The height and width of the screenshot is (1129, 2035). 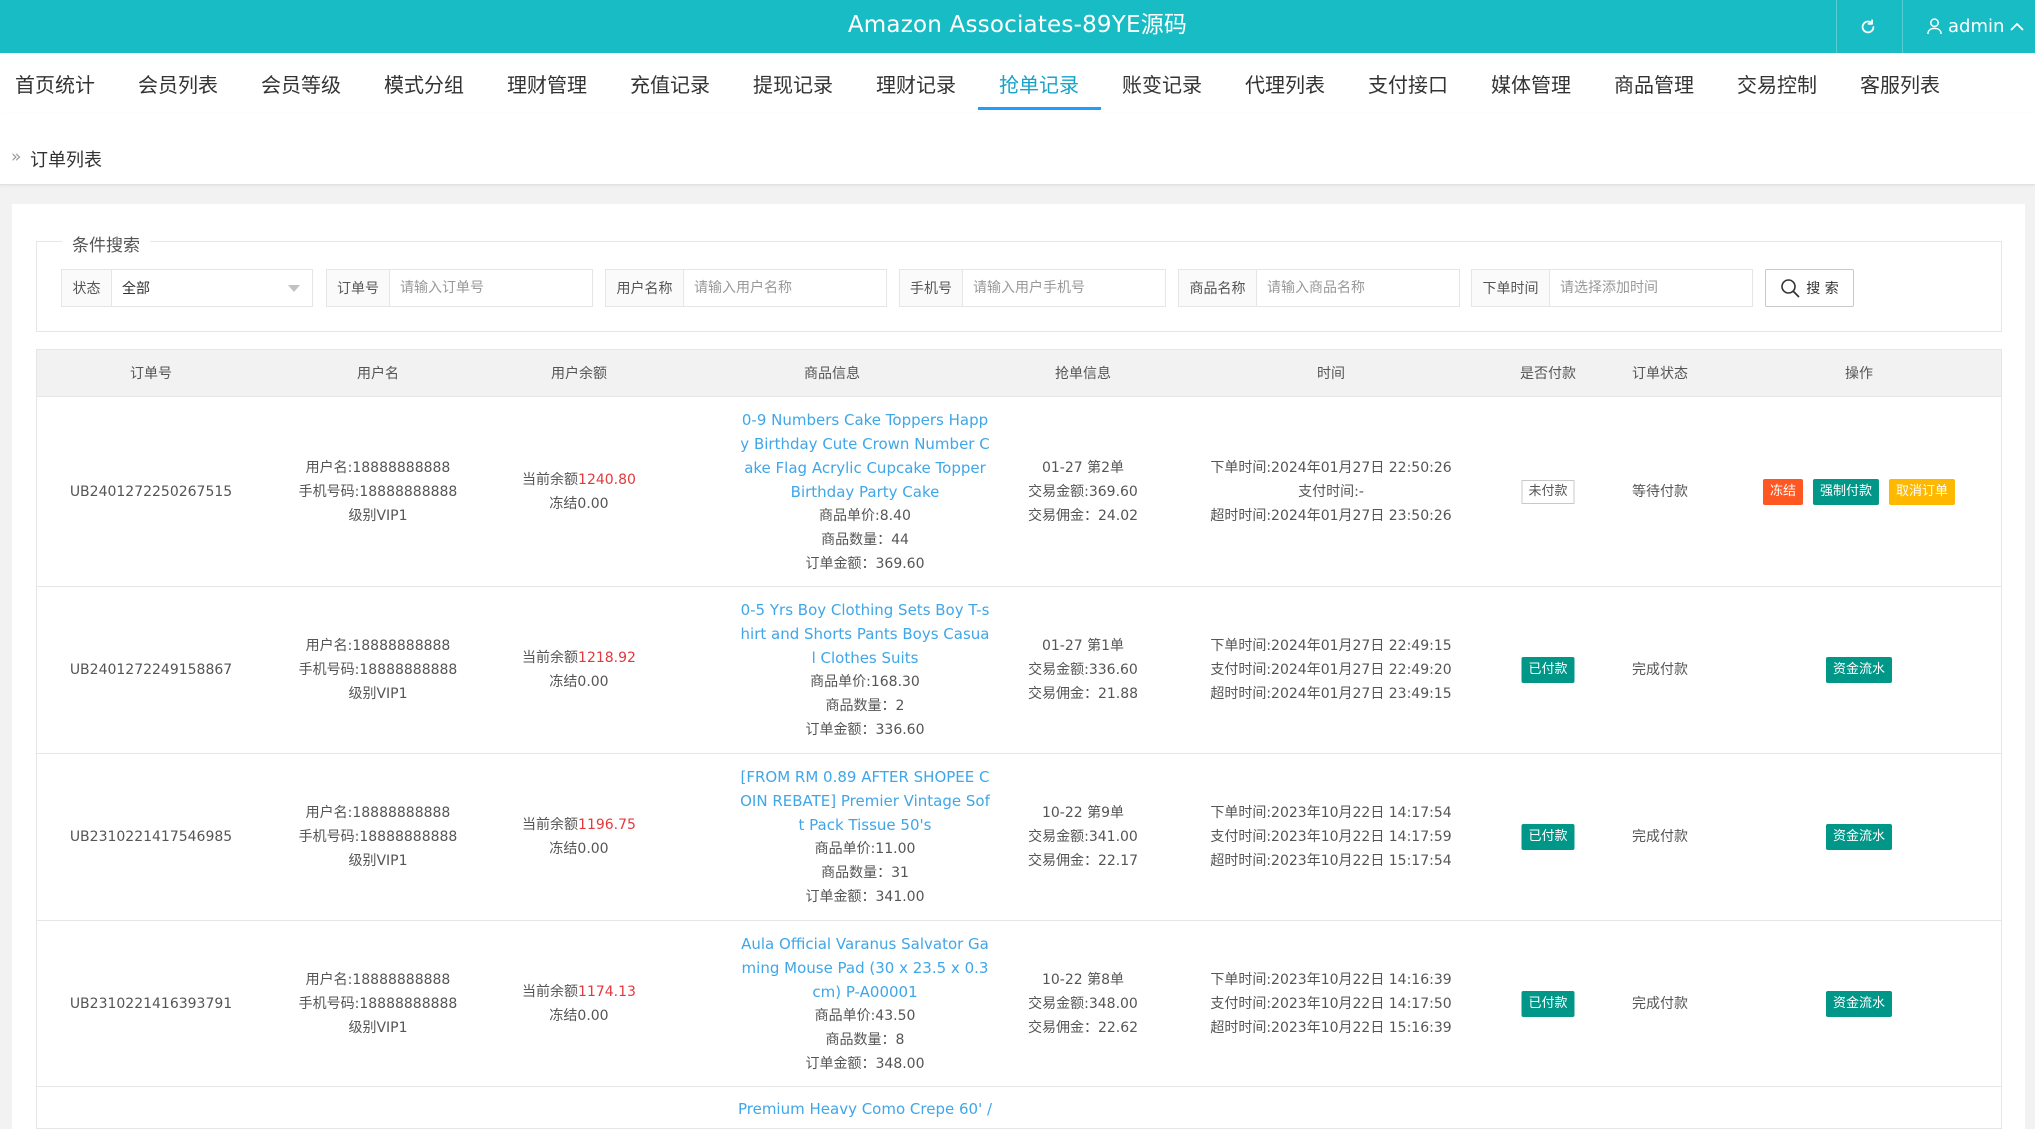 What do you see at coordinates (1162, 83) in the screenshot?
I see `nav-item-account-changes: 账变记录` at bounding box center [1162, 83].